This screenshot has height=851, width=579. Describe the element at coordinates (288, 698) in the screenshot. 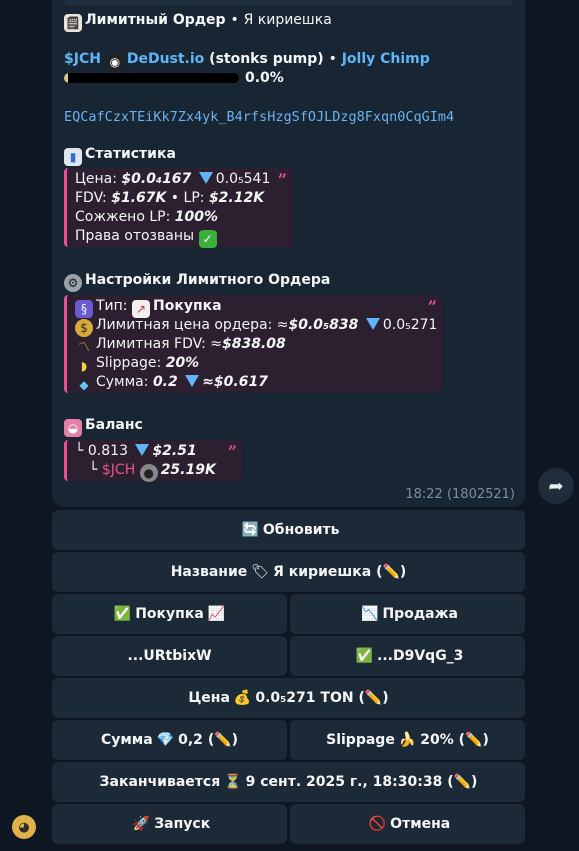

I see `price-button: Цена 💰 0.0₅271 TON (✏️)` at that location.